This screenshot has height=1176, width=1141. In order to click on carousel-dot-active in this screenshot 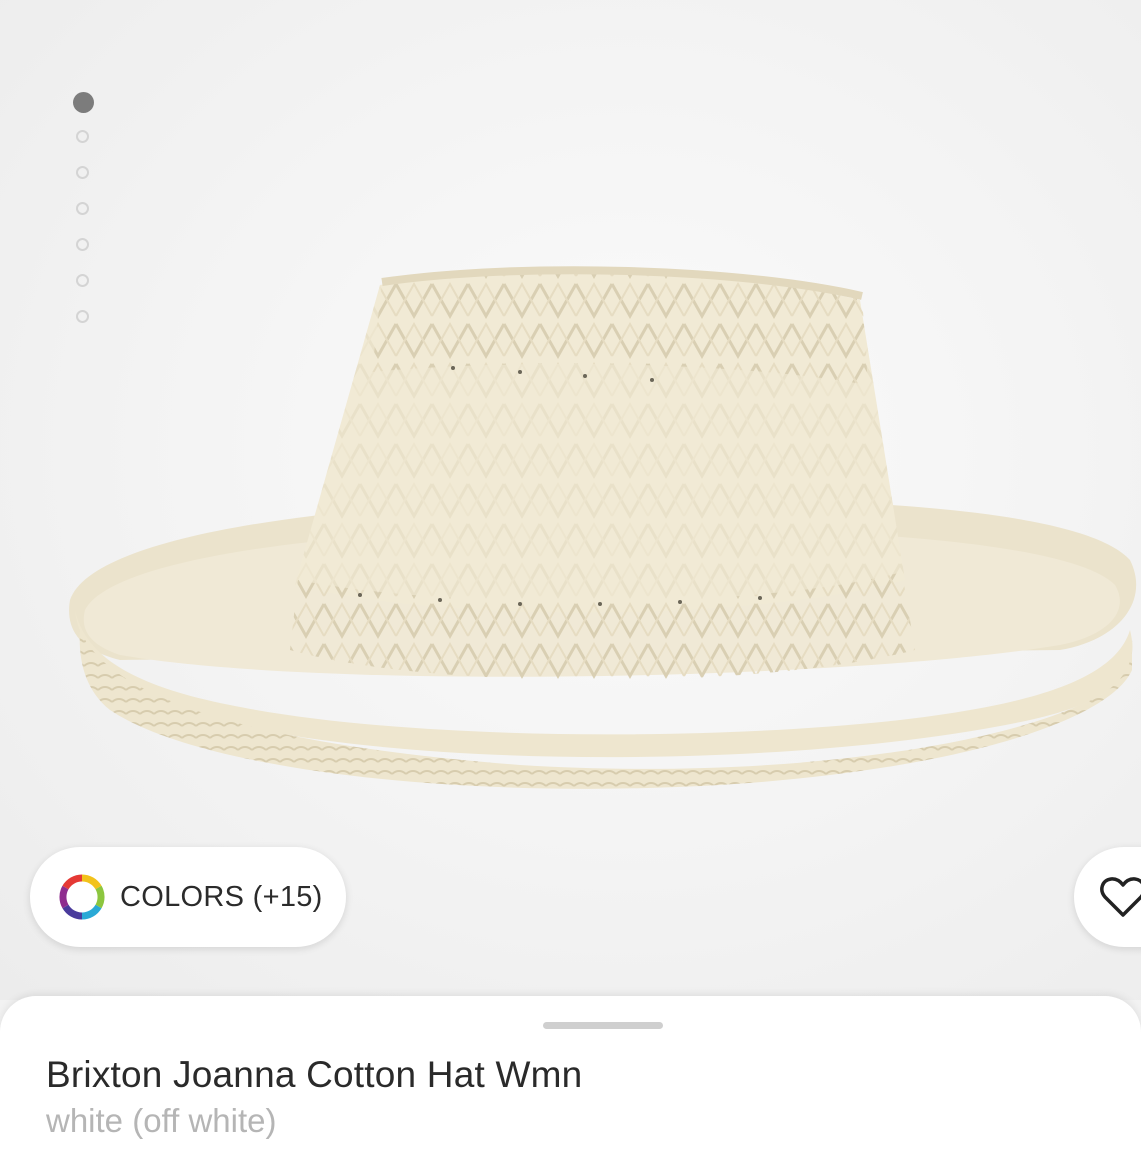, I will do `click(83, 102)`.